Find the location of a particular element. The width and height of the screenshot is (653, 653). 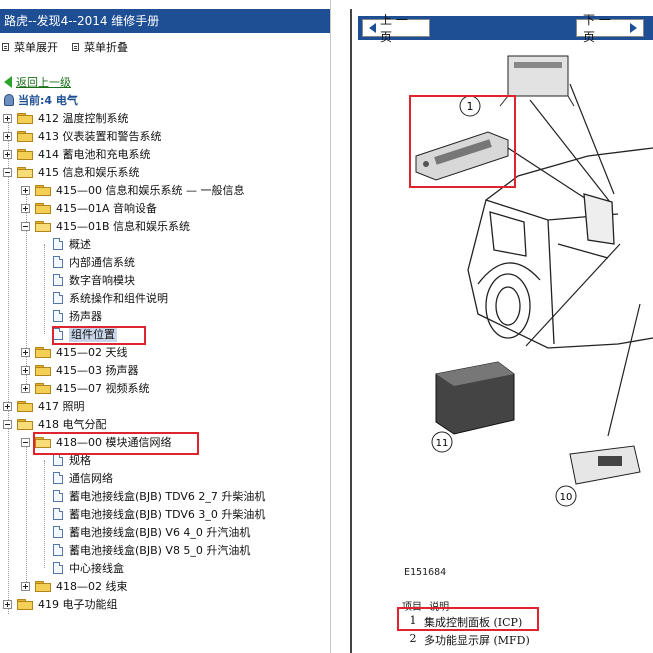

tree-item-412: 412 温度控制系统 is located at coordinates (66, 118).